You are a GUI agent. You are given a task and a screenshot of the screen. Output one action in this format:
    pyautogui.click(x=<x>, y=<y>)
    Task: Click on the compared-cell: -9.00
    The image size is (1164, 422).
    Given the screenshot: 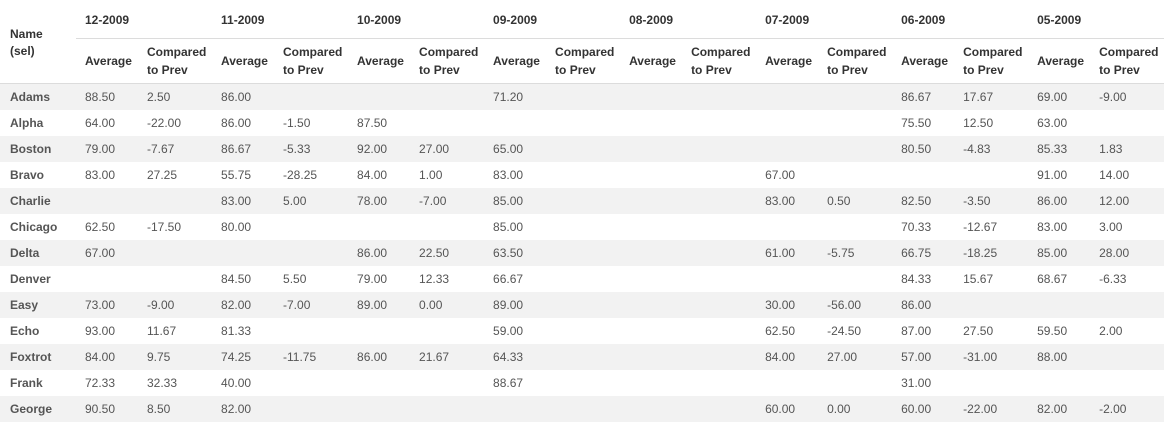 What is the action you would take?
    pyautogui.click(x=175, y=305)
    